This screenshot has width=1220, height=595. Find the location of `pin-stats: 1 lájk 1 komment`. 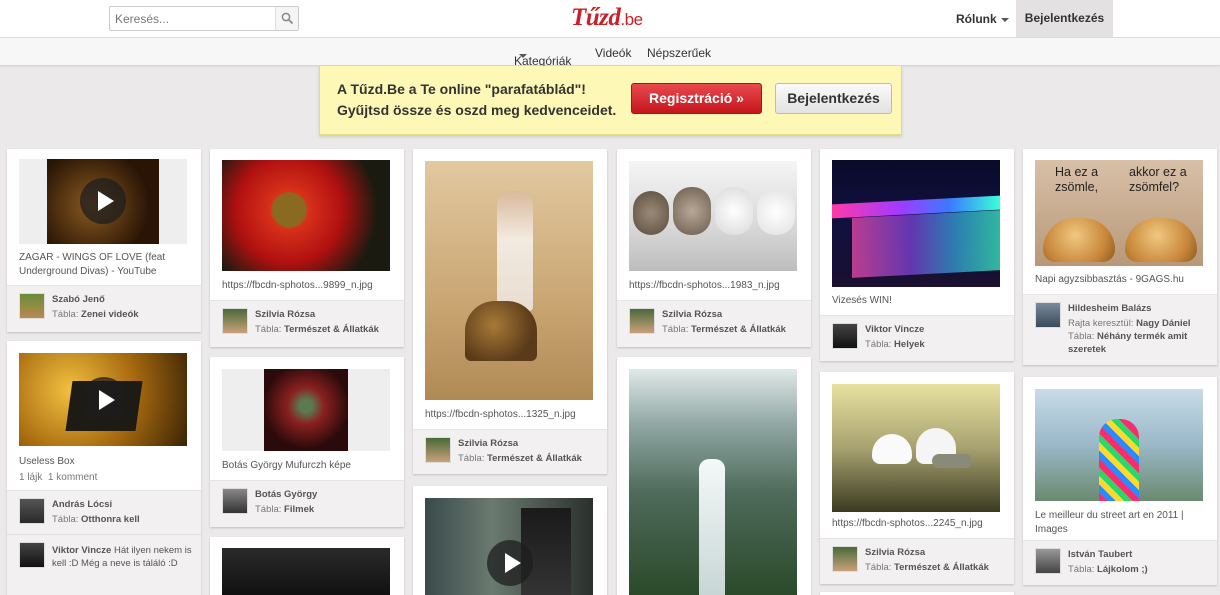

pin-stats: 1 lájk 1 komment is located at coordinates (105, 478).